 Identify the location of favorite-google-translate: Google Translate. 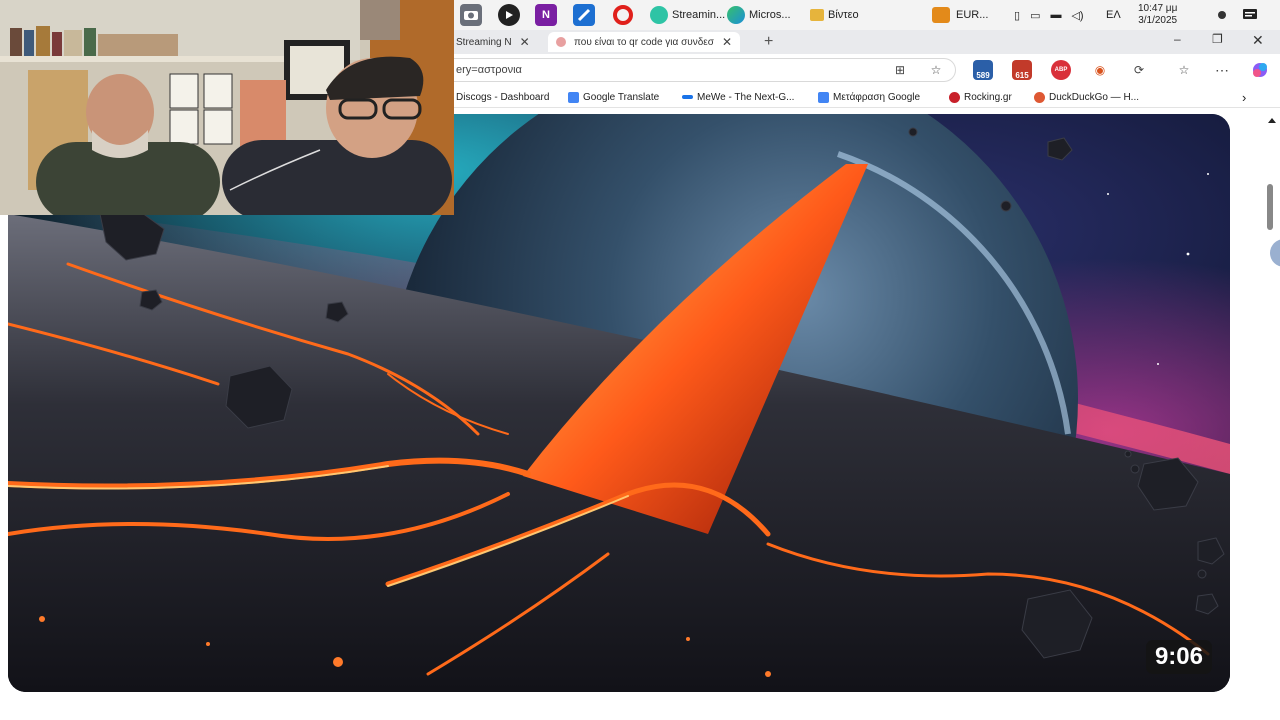
(613, 97).